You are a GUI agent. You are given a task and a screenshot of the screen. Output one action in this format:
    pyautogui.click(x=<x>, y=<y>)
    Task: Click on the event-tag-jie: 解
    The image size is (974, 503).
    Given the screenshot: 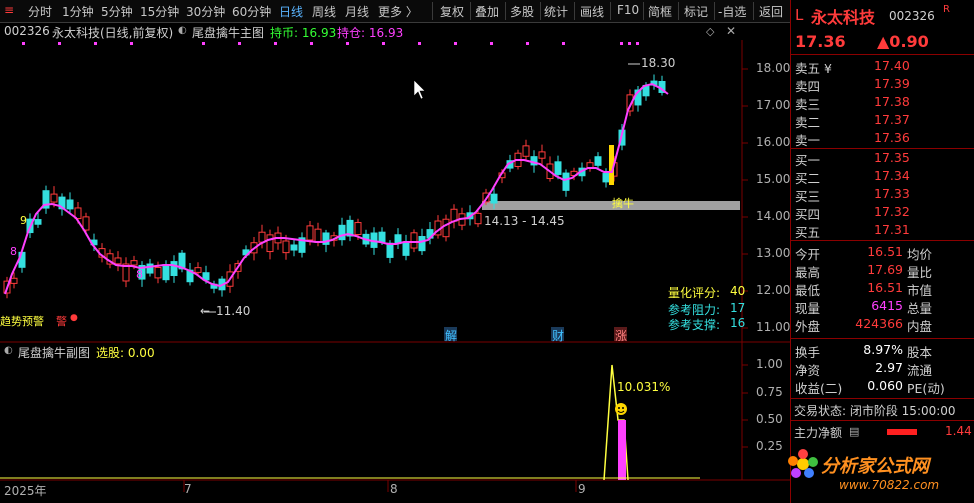 What is the action you would take?
    pyautogui.click(x=451, y=335)
    